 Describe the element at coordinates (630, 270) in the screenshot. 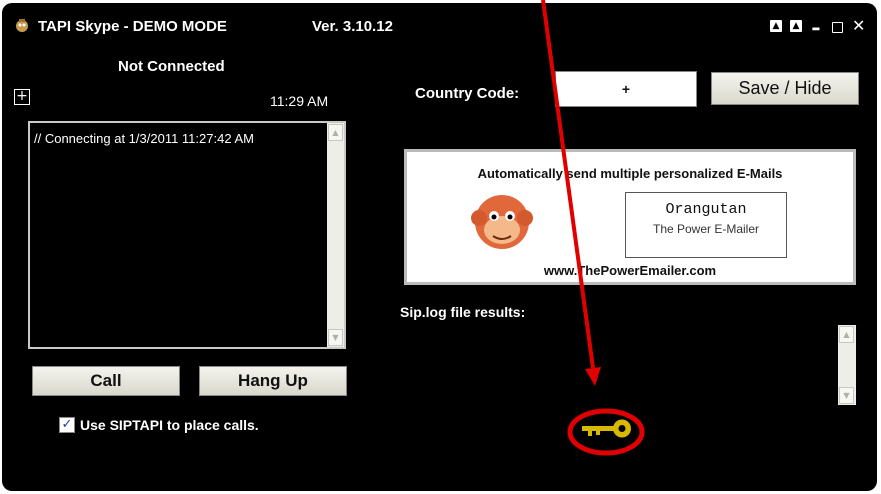

I see `banner-url: www.ThePowerEmailer.com` at that location.